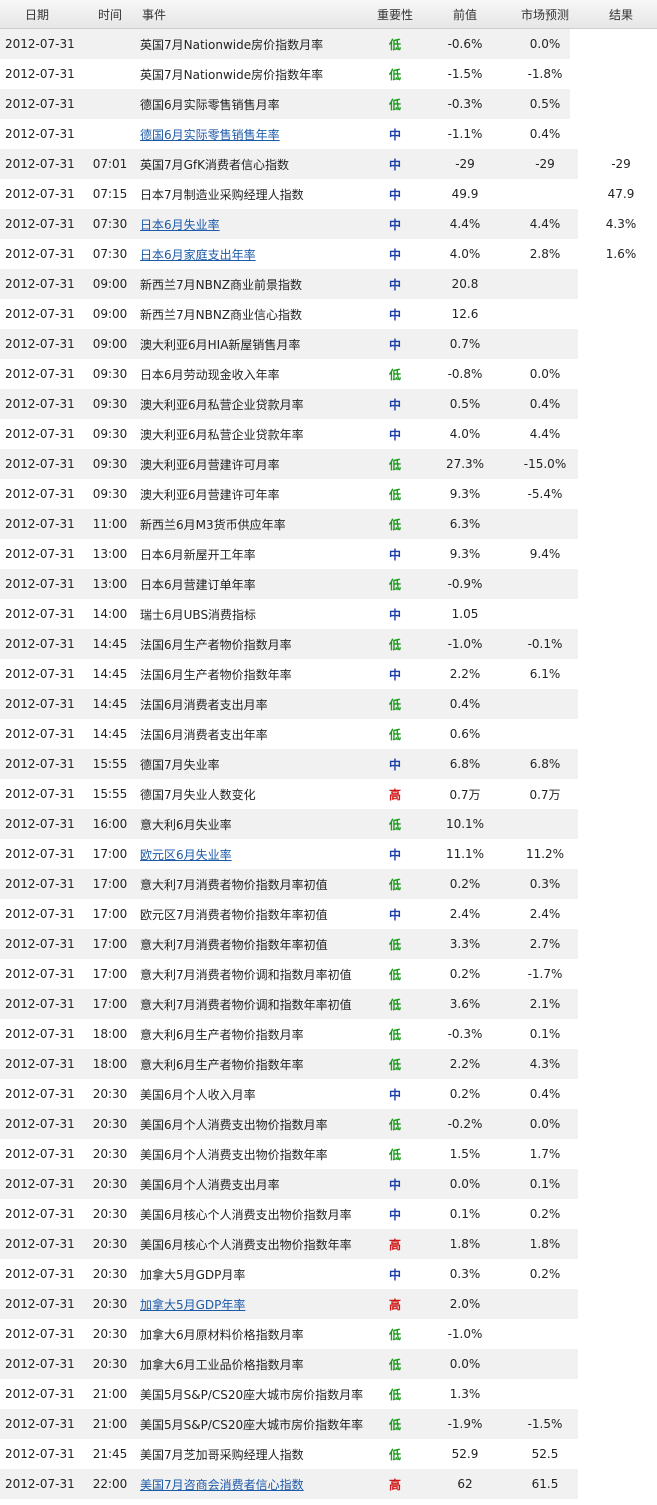 The width and height of the screenshot is (657, 1505). Describe the element at coordinates (328, 1064) in the screenshot. I see `table-row: 2012-07-31 18:00 意大利6月生产者物价指数年率 低 2.2% 4.3%` at that location.